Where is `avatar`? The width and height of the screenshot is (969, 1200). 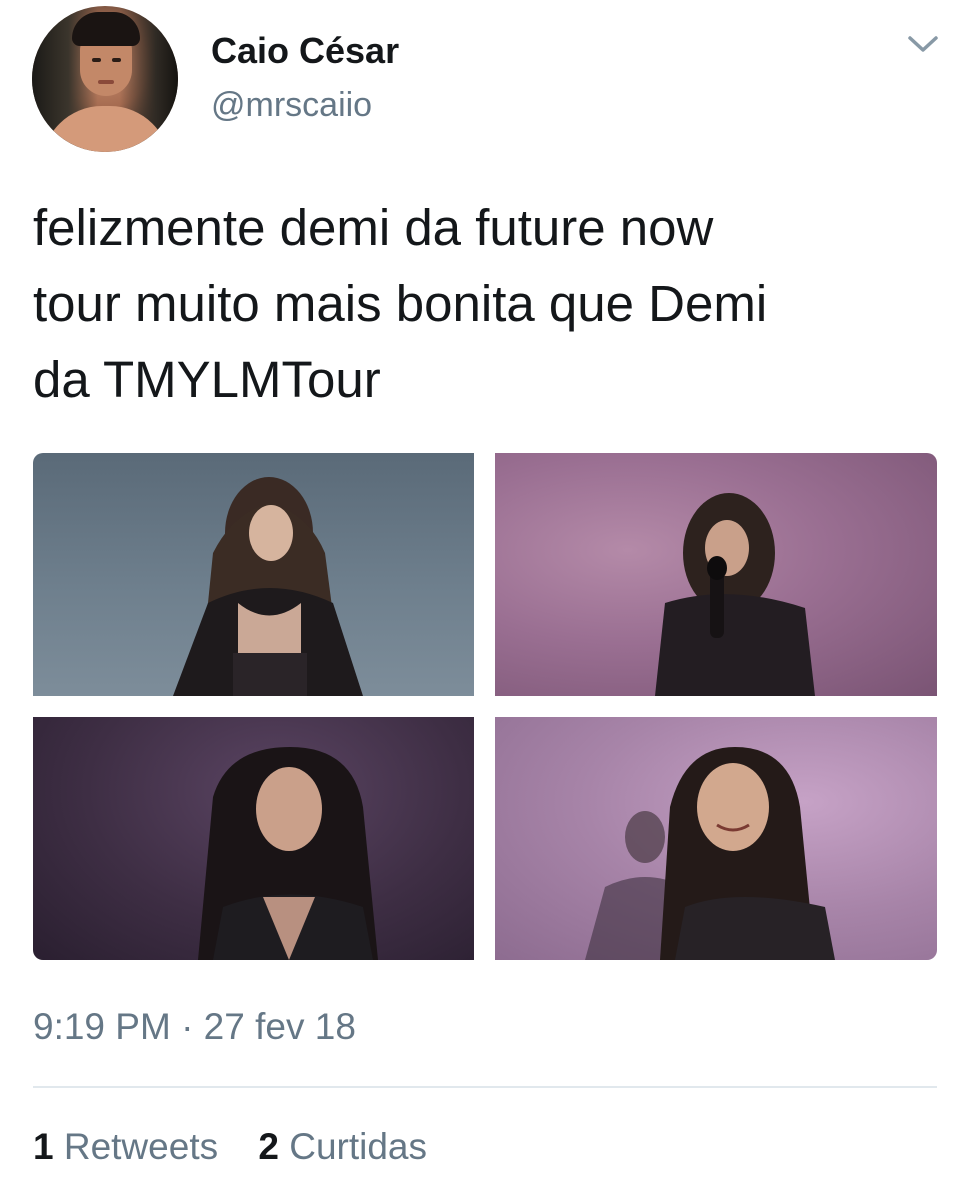 avatar is located at coordinates (105, 79).